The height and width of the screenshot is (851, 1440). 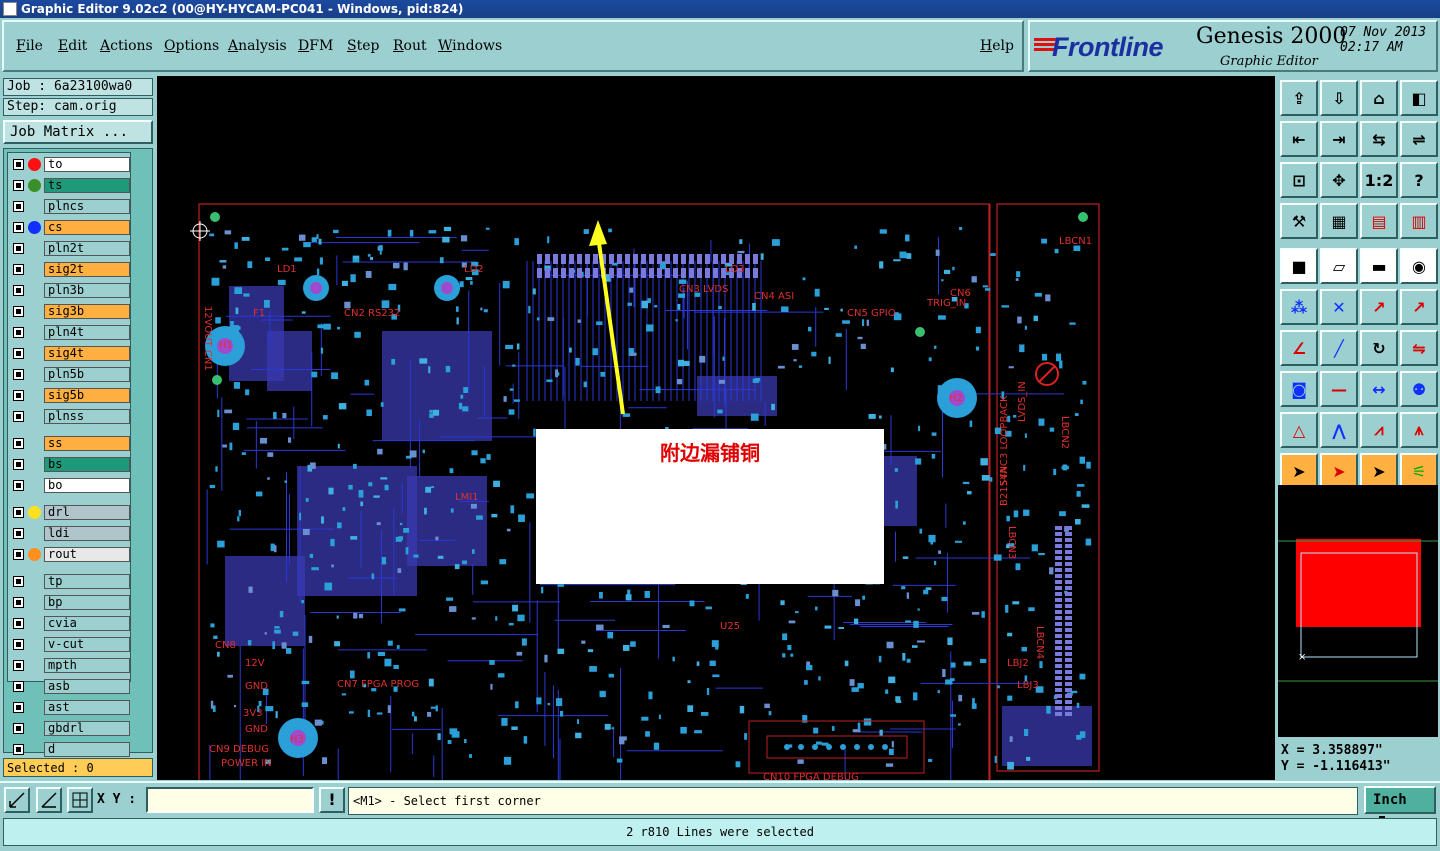 What do you see at coordinates (1379, 430) in the screenshot?
I see `polygon-alt-icon: ⩘` at bounding box center [1379, 430].